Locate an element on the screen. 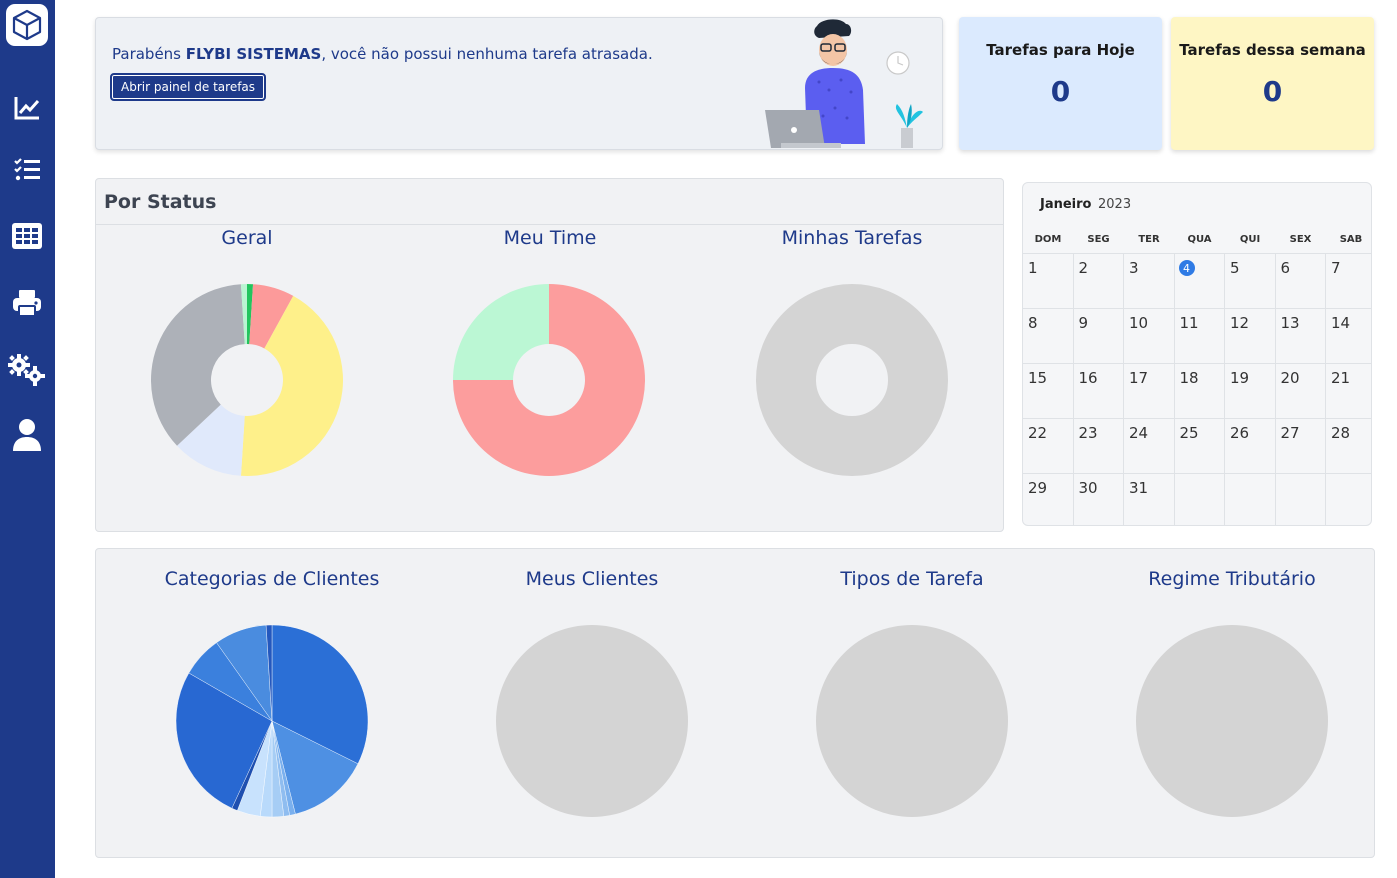 The image size is (1397, 878). calendar-cell: 25 is located at coordinates (1199, 445).